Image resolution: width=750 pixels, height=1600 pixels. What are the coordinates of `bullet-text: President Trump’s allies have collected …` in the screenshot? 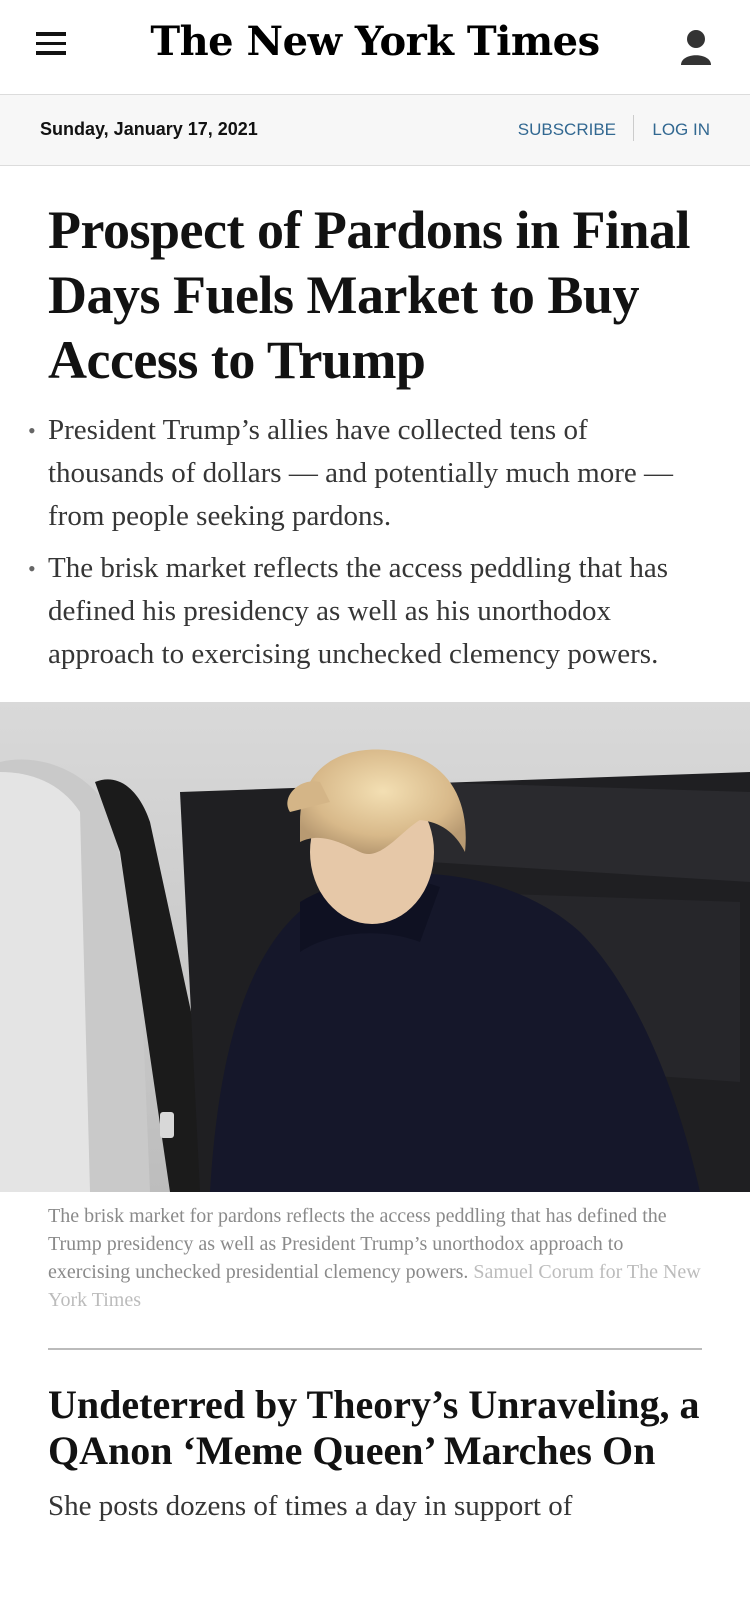 It's located at (361, 473).